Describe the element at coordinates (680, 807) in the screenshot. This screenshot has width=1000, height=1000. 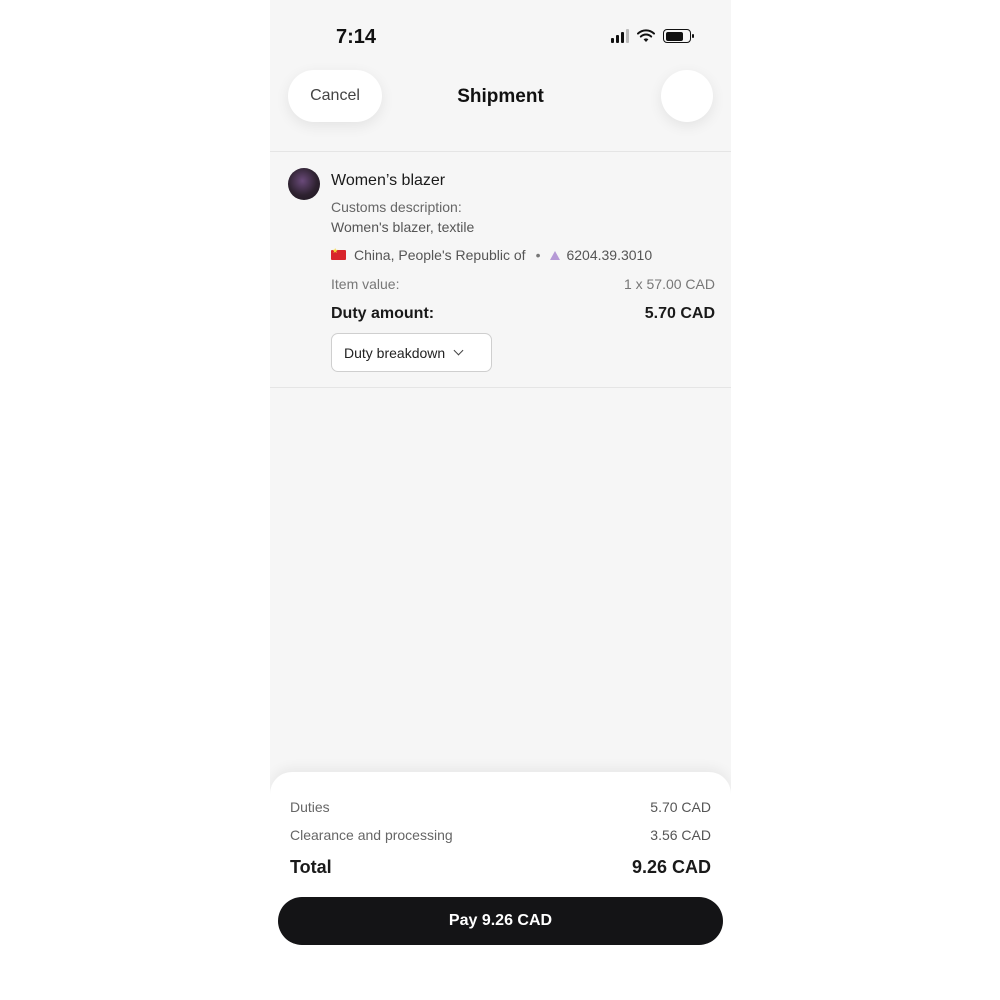
I see `duties-value: 5.70 CAD` at that location.